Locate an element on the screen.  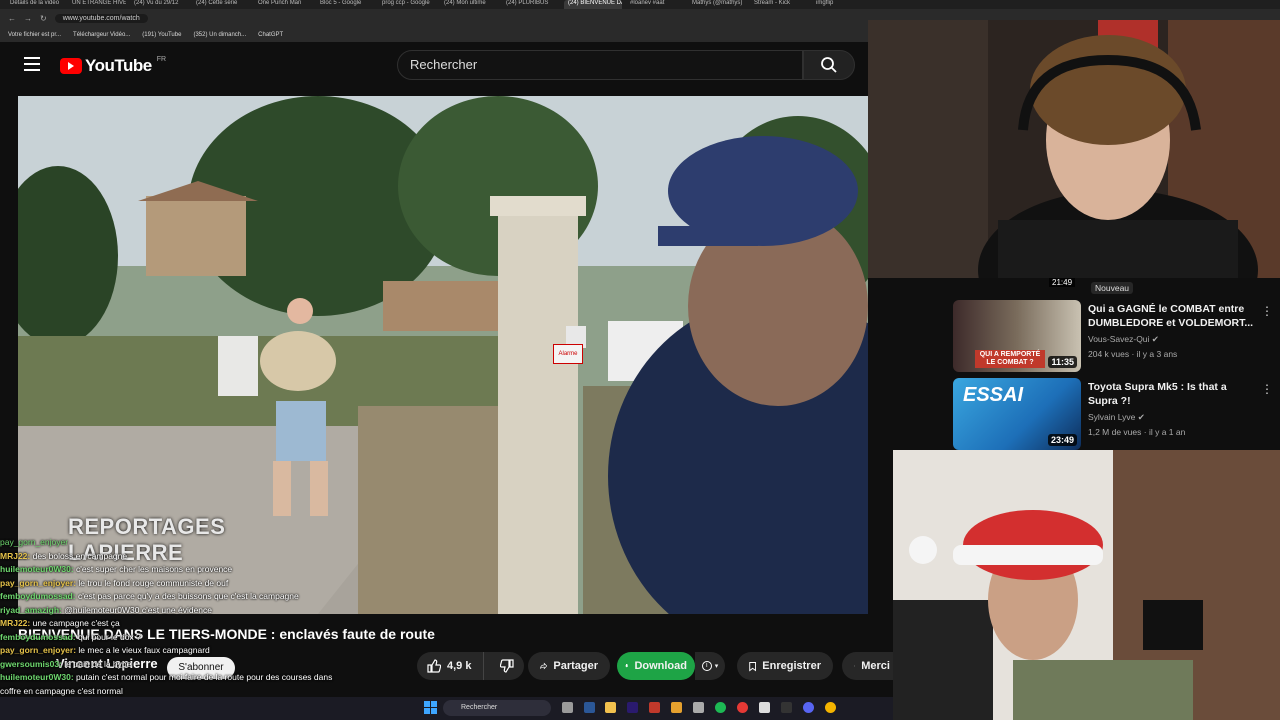
browser-tab: (24) Cette série is located at coordinates (221, 4).